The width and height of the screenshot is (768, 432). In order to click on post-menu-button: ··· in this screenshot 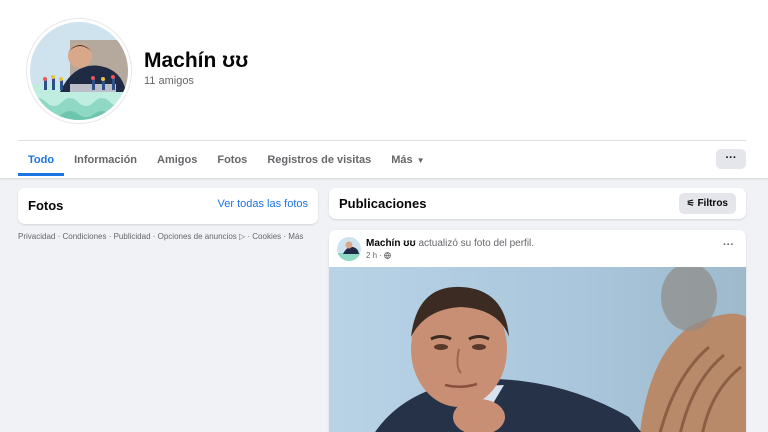, I will do `click(728, 245)`.